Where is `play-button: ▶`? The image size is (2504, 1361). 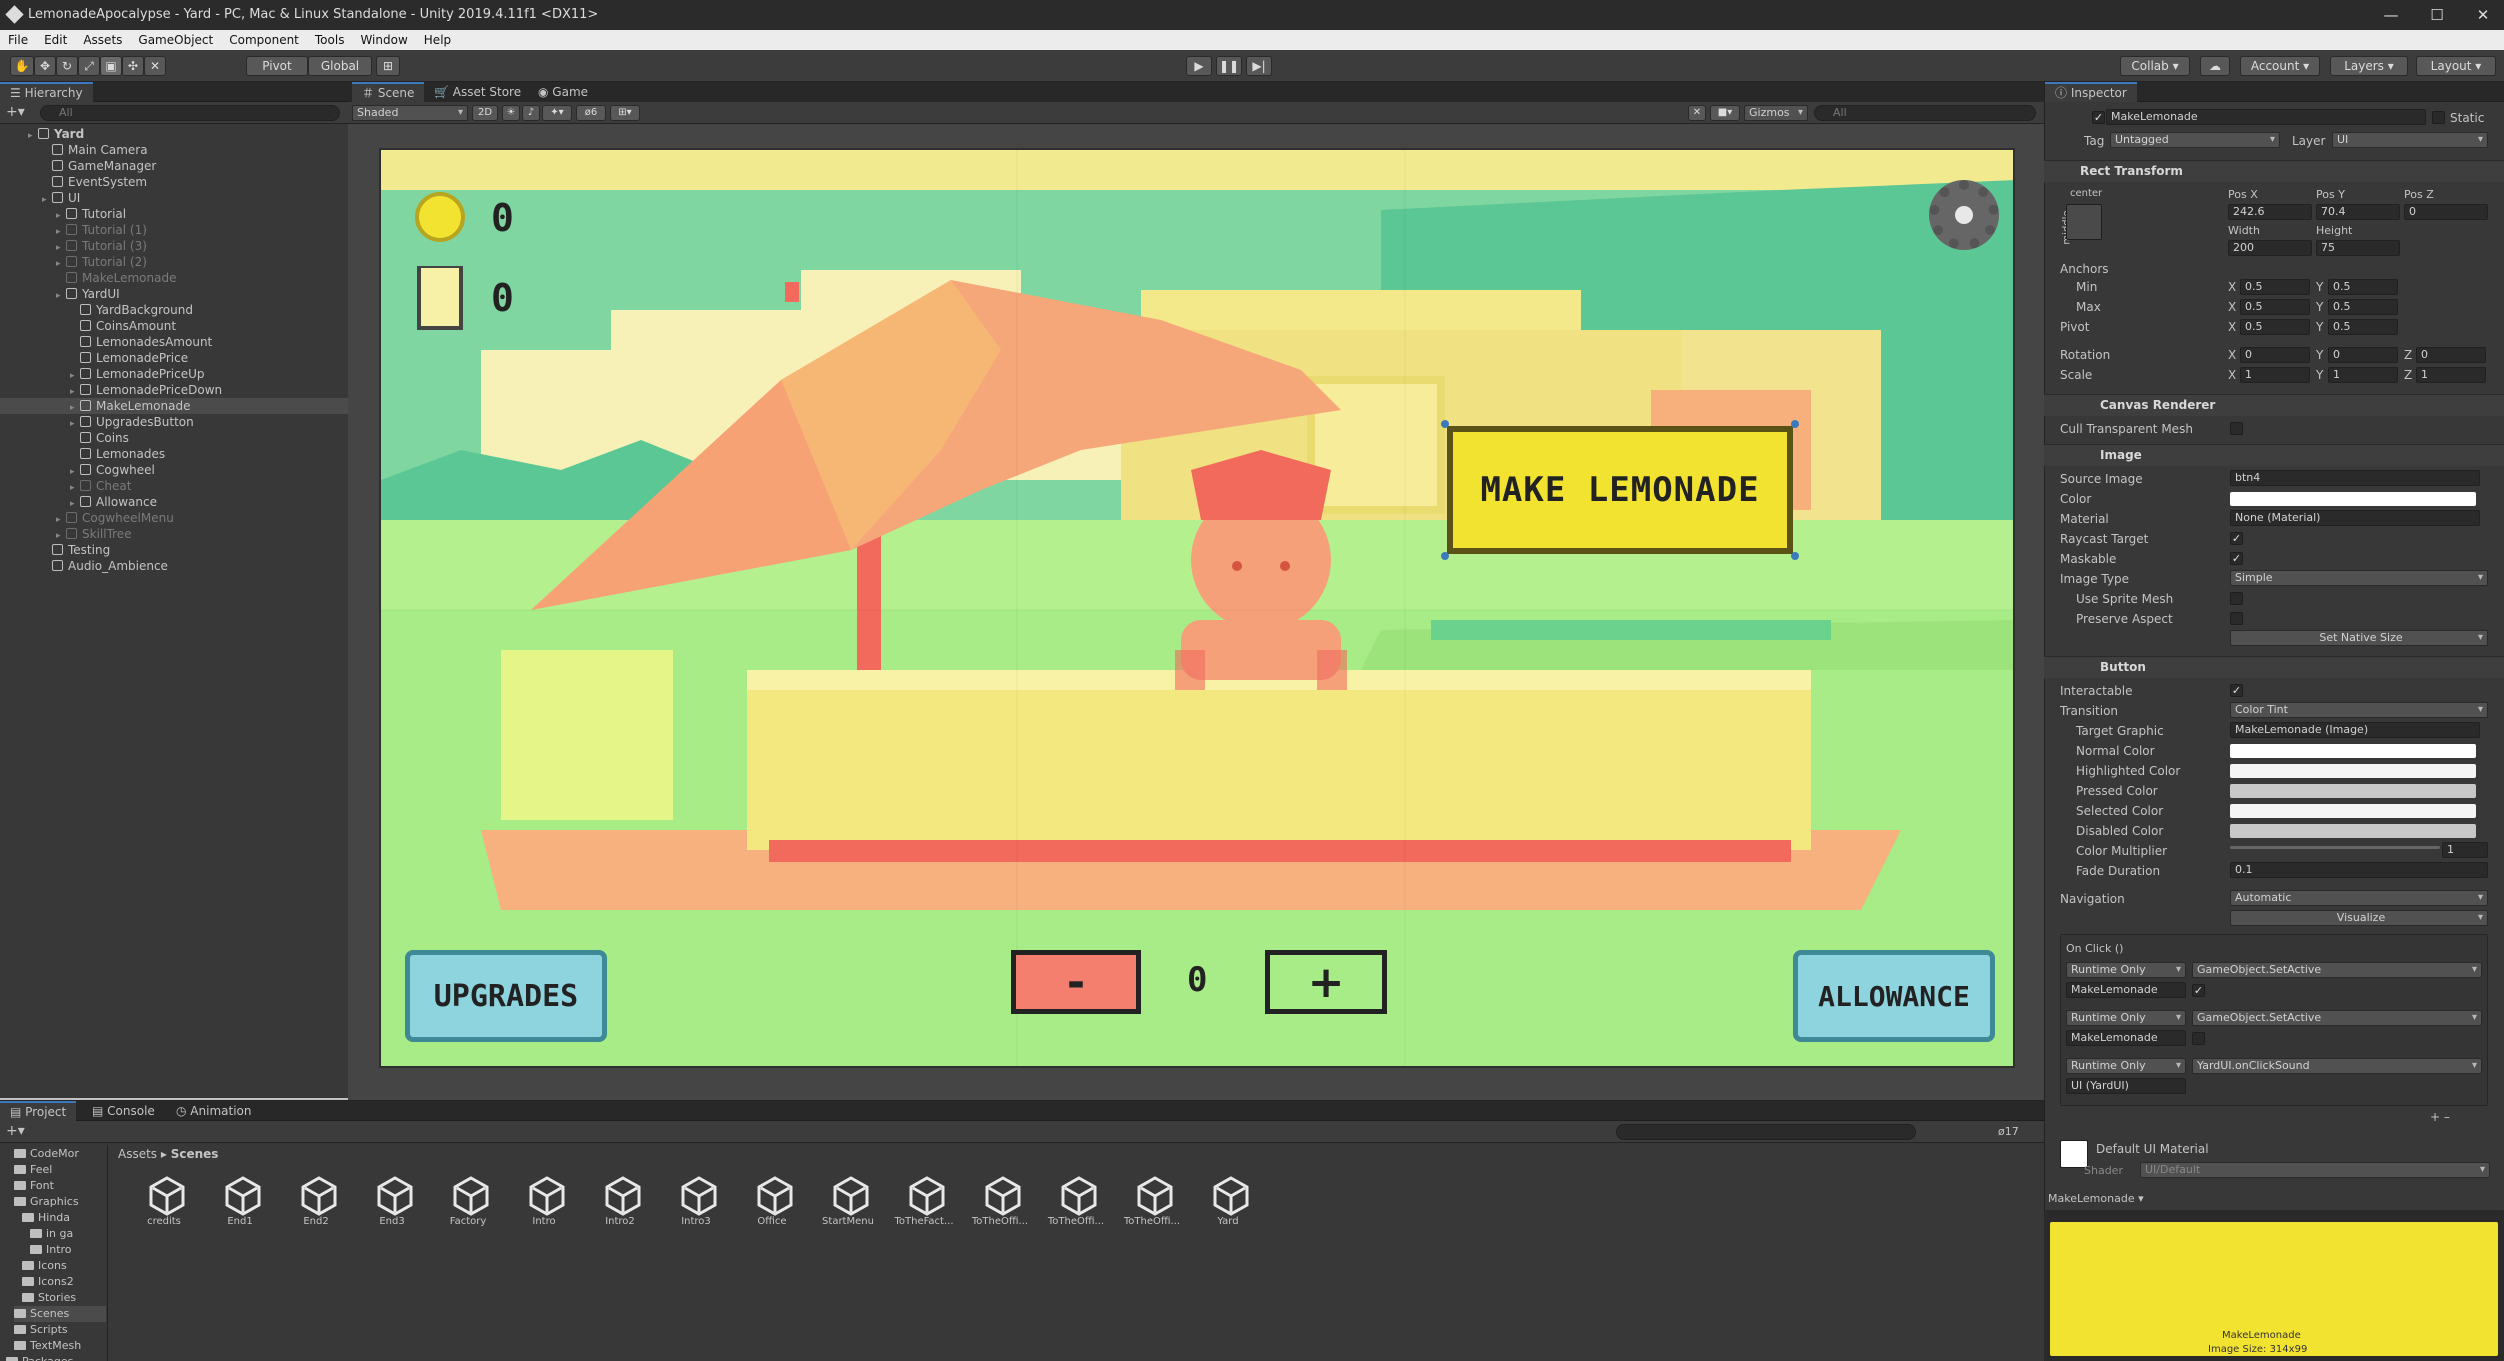 play-button: ▶ is located at coordinates (1199, 66).